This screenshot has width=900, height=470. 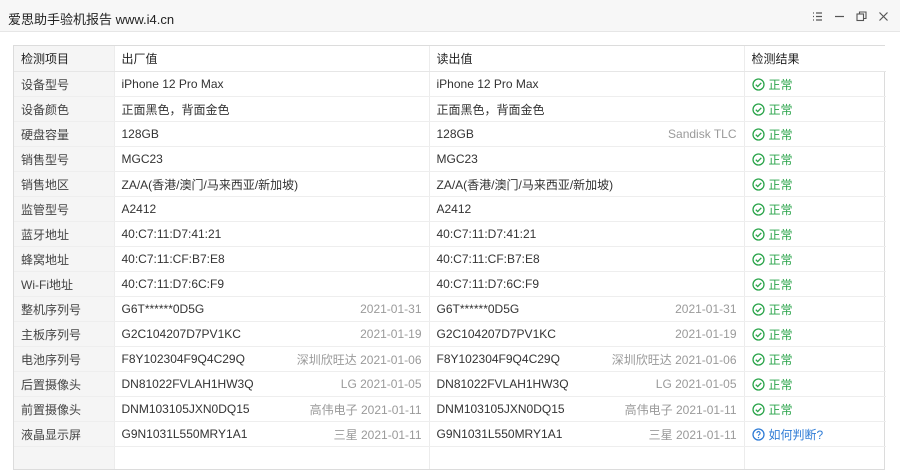 What do you see at coordinates (271, 259) in the screenshot?
I see `factory-cell: 40:C7:11:CF:B7:E8` at bounding box center [271, 259].